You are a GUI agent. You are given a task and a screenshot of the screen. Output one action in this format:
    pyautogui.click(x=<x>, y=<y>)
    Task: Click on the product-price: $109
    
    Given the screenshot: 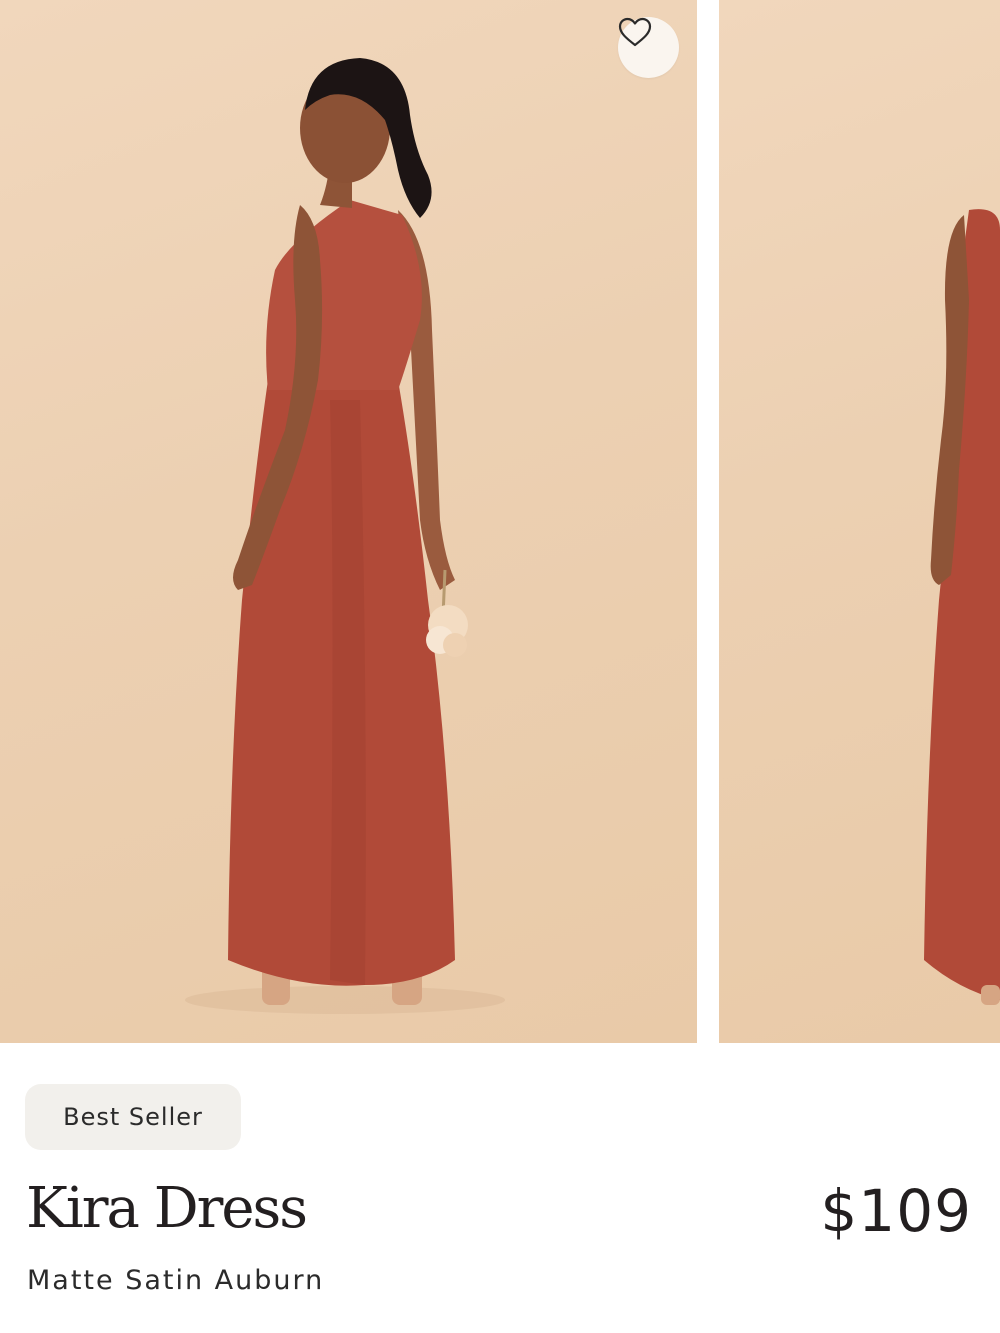 What is the action you would take?
    pyautogui.click(x=896, y=1211)
    